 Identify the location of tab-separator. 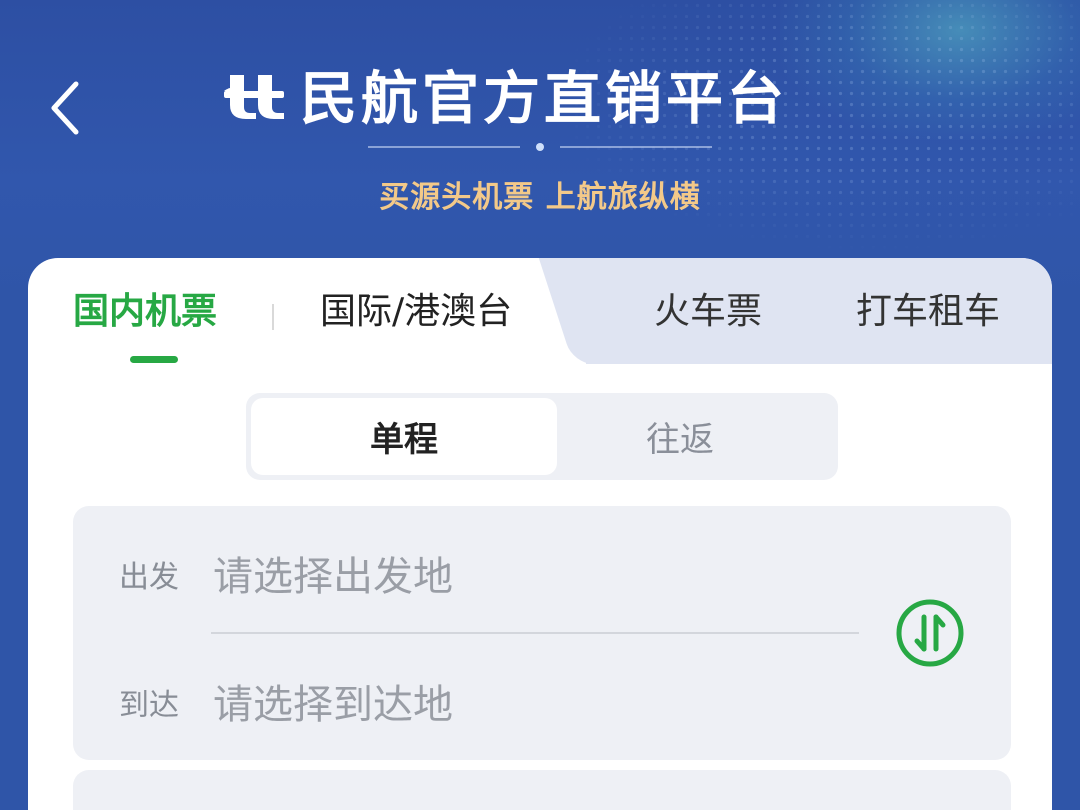
(273, 317).